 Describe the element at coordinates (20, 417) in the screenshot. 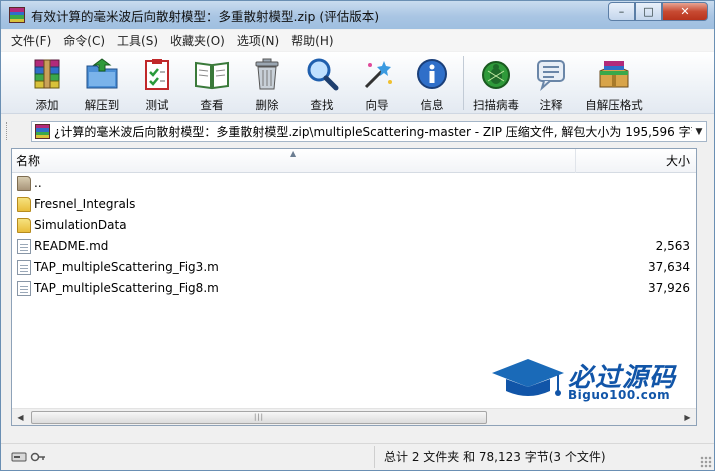

I see `scroll-left-icon: ◀` at that location.